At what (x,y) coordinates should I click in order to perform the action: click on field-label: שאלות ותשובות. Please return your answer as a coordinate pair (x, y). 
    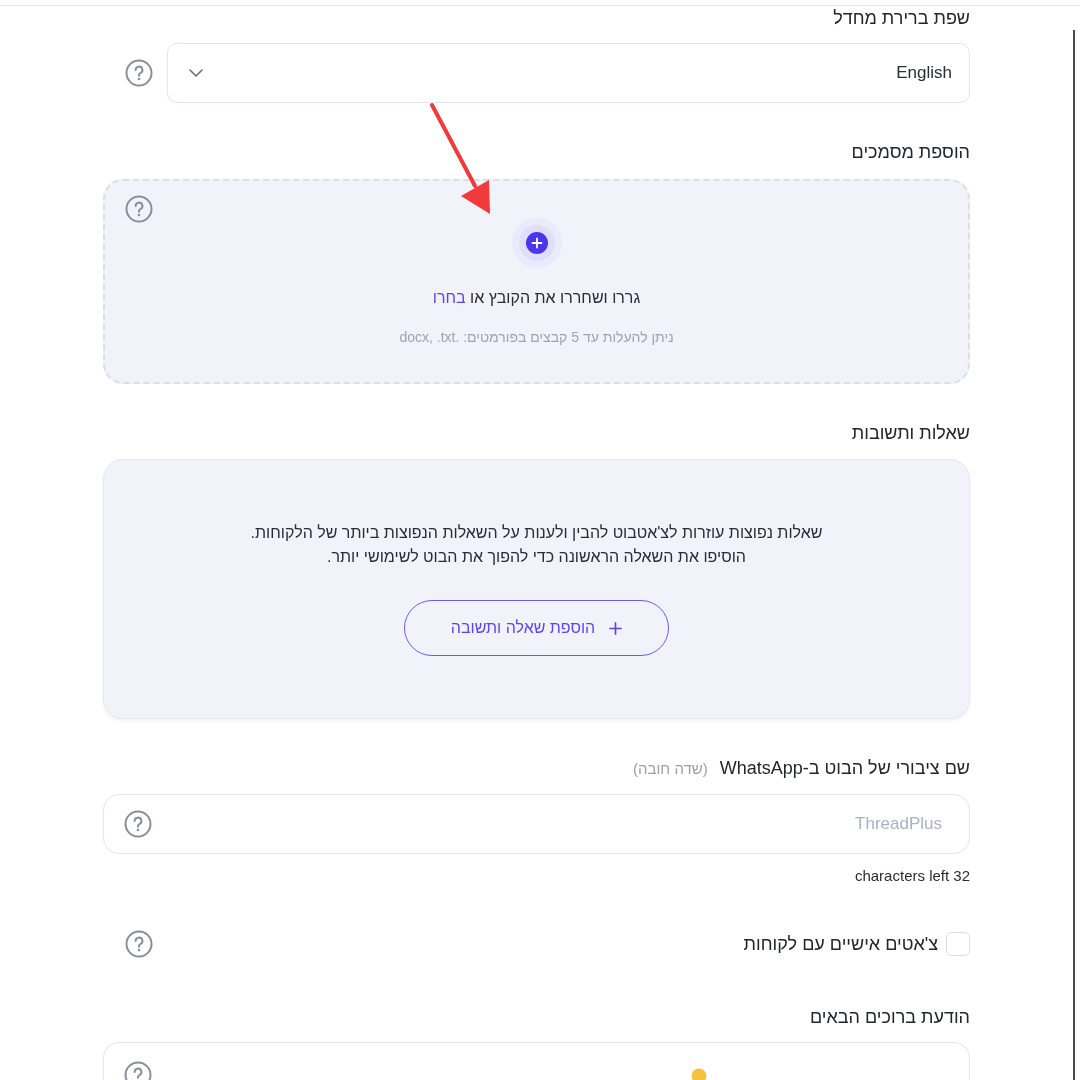
    Looking at the image, I should click on (910, 433).